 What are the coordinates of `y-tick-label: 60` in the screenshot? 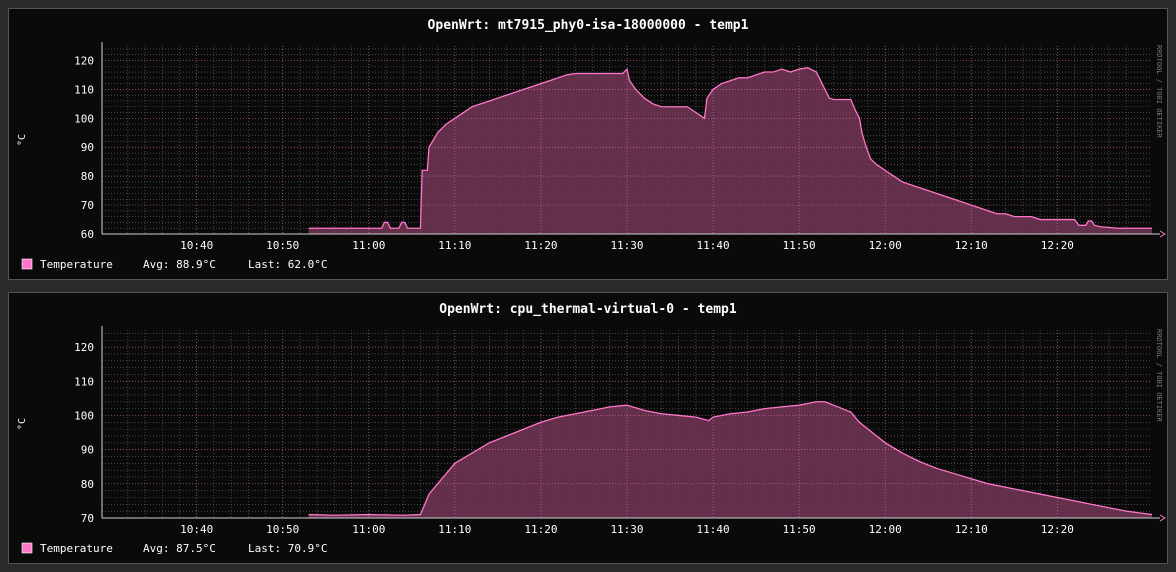 It's located at (87, 234).